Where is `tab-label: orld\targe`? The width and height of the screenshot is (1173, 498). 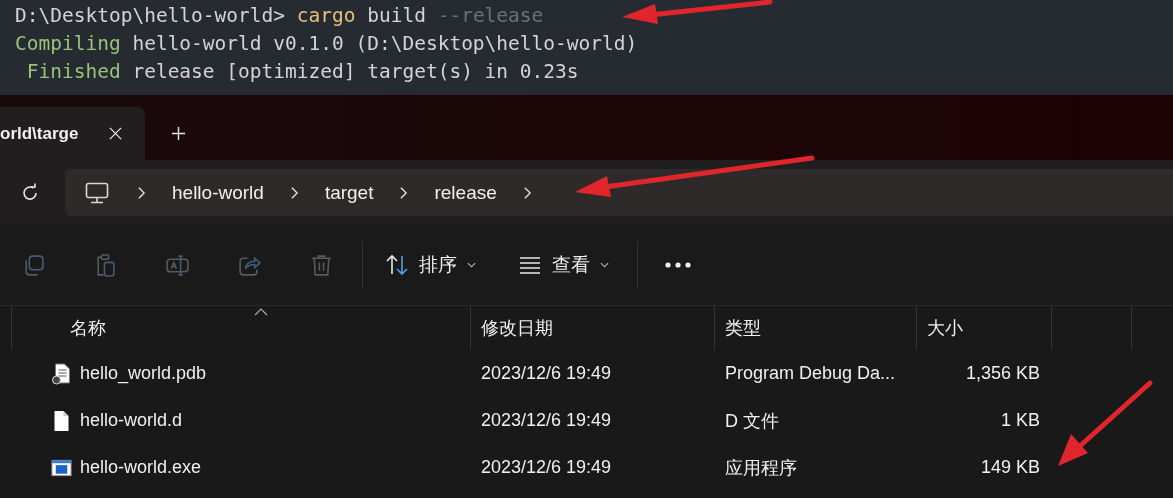 tab-label: orld\targe is located at coordinates (39, 133).